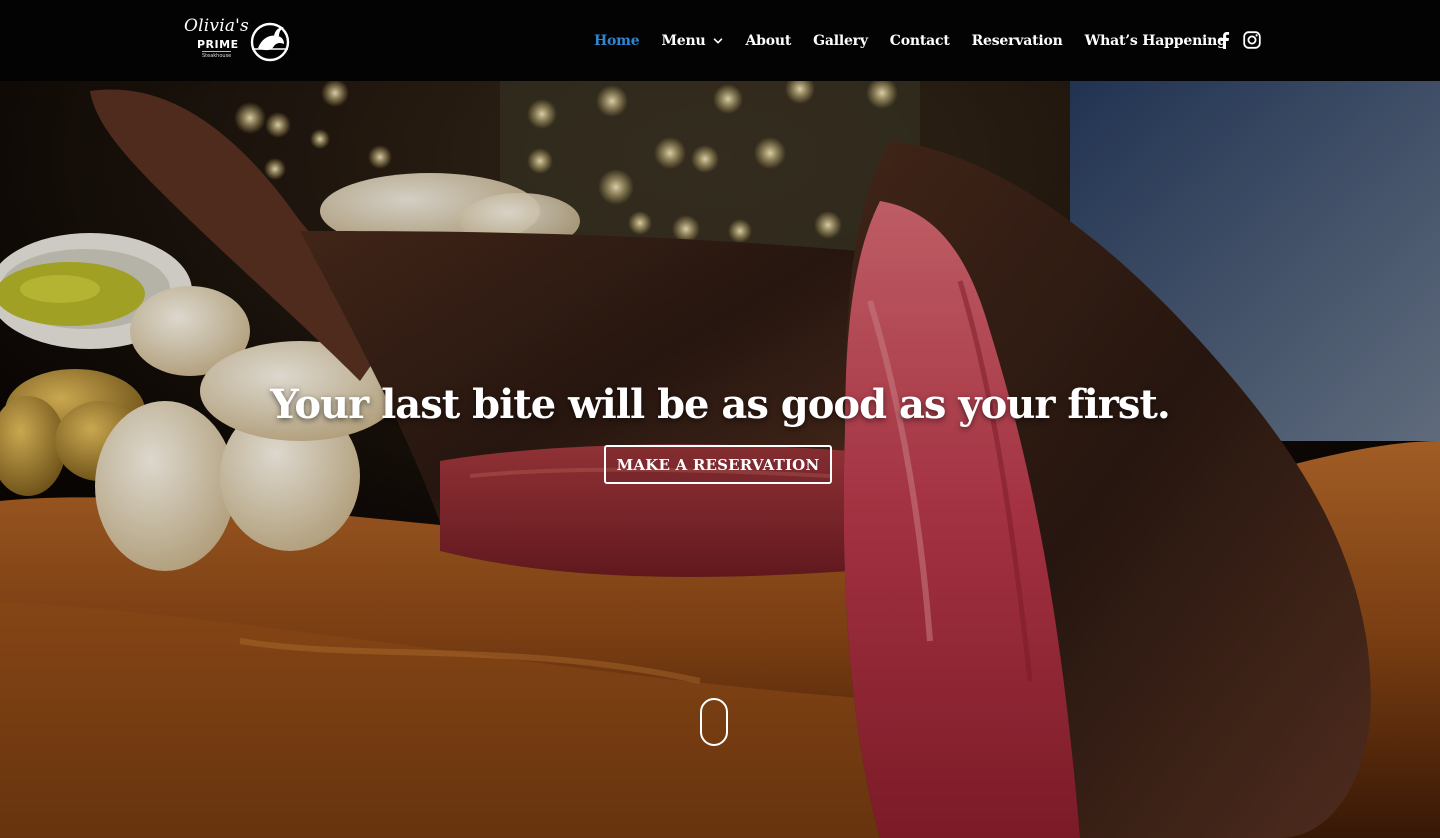 The width and height of the screenshot is (1440, 838). I want to click on logo-script-text: Olivia's, so click(216, 26).